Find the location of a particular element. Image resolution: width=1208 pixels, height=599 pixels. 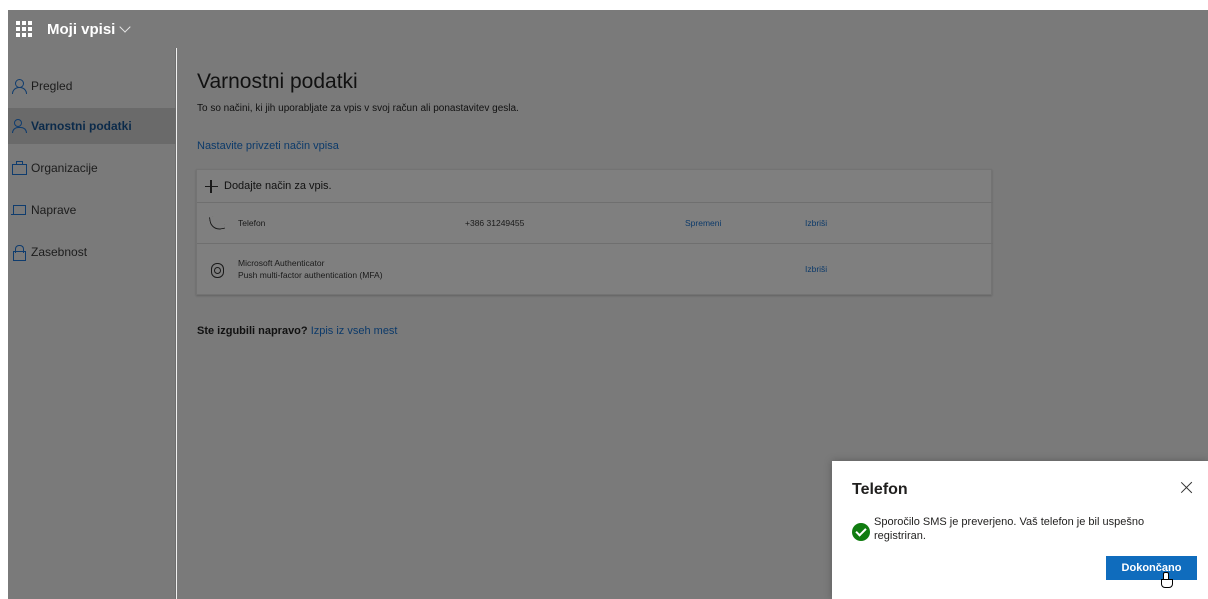

key-person-icon is located at coordinates (19, 126).